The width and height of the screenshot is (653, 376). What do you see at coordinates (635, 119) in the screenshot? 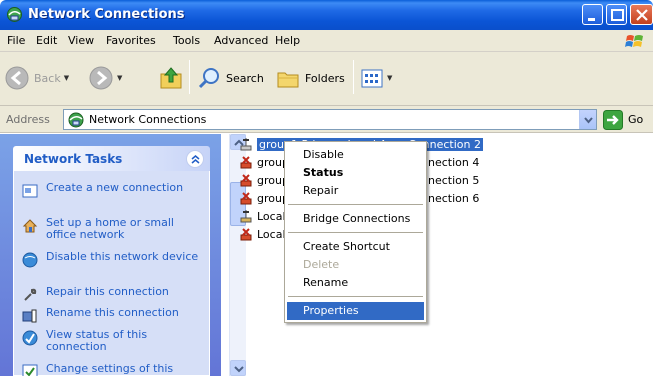
I see `go-button: Go` at bounding box center [635, 119].